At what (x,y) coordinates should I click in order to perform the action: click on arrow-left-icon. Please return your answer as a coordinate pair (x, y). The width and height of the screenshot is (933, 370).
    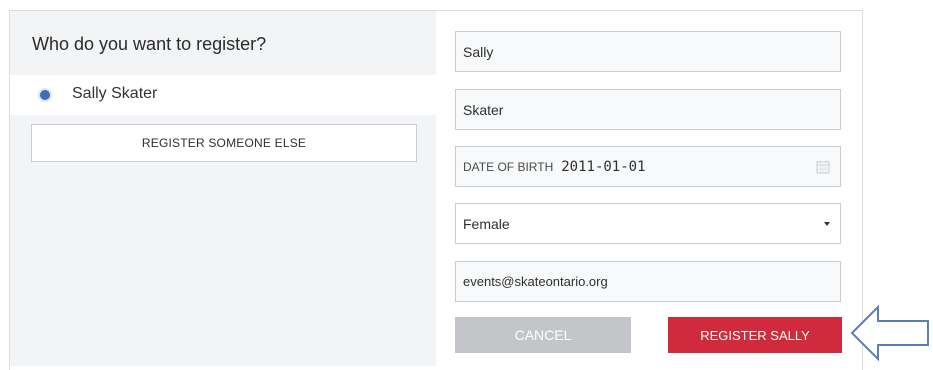
    Looking at the image, I should click on (889, 333).